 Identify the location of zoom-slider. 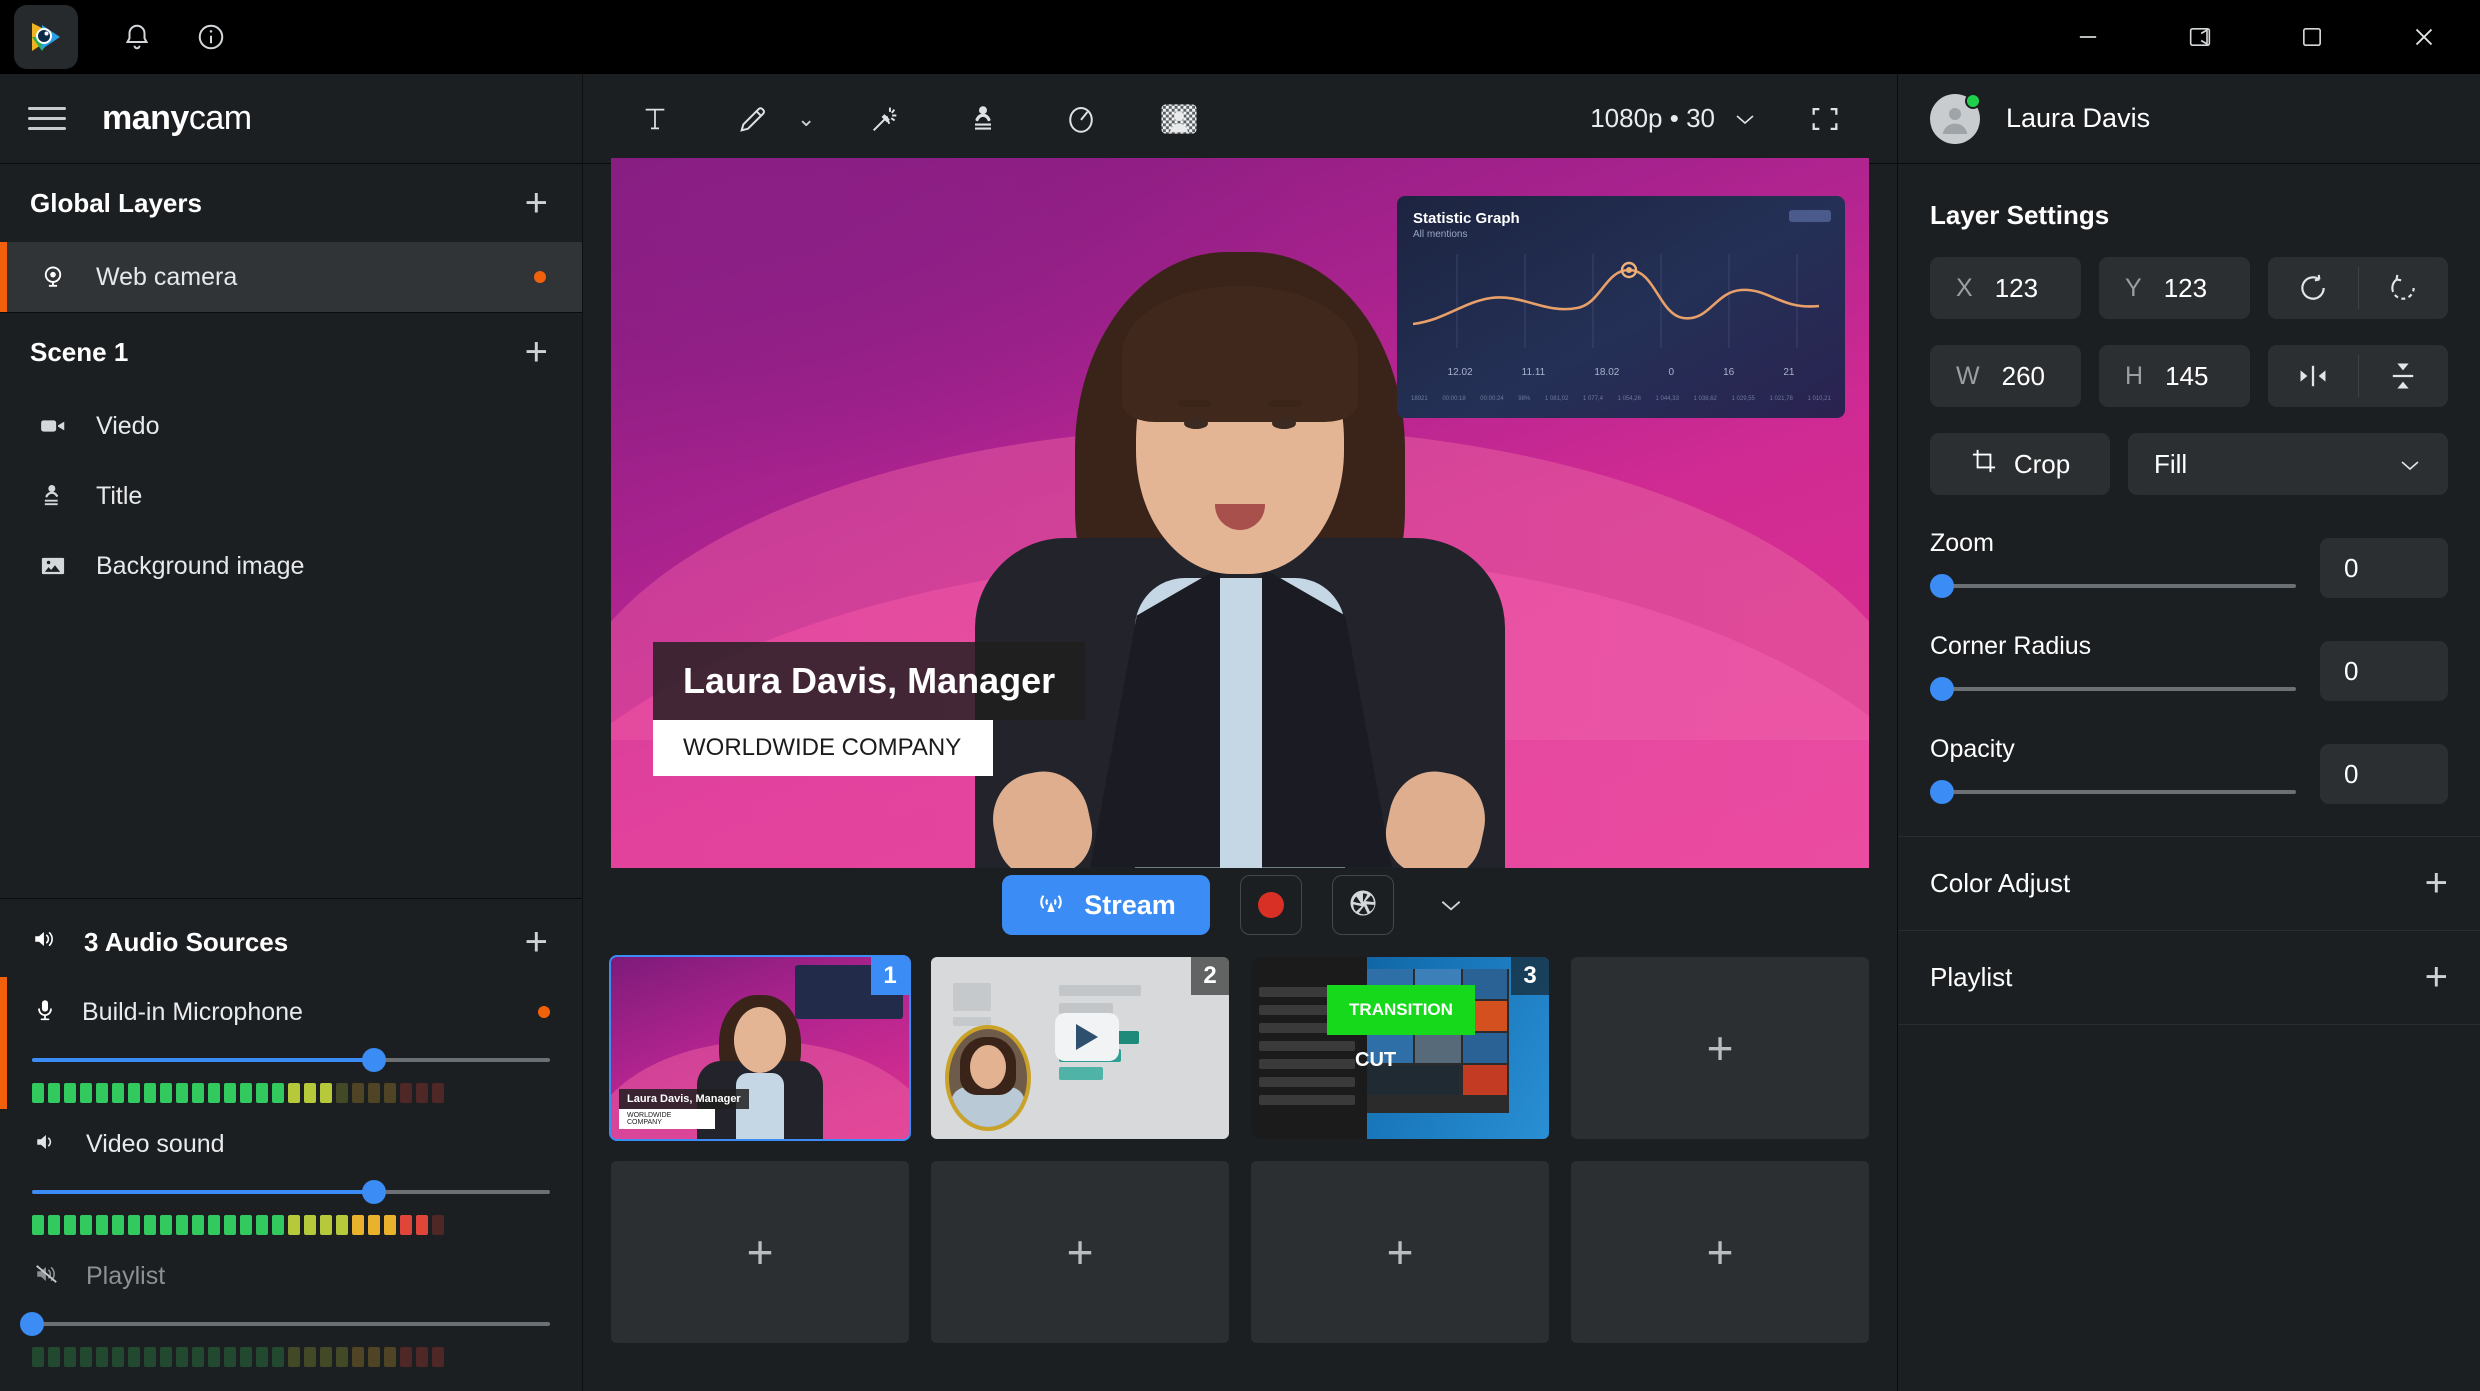
(2113, 586).